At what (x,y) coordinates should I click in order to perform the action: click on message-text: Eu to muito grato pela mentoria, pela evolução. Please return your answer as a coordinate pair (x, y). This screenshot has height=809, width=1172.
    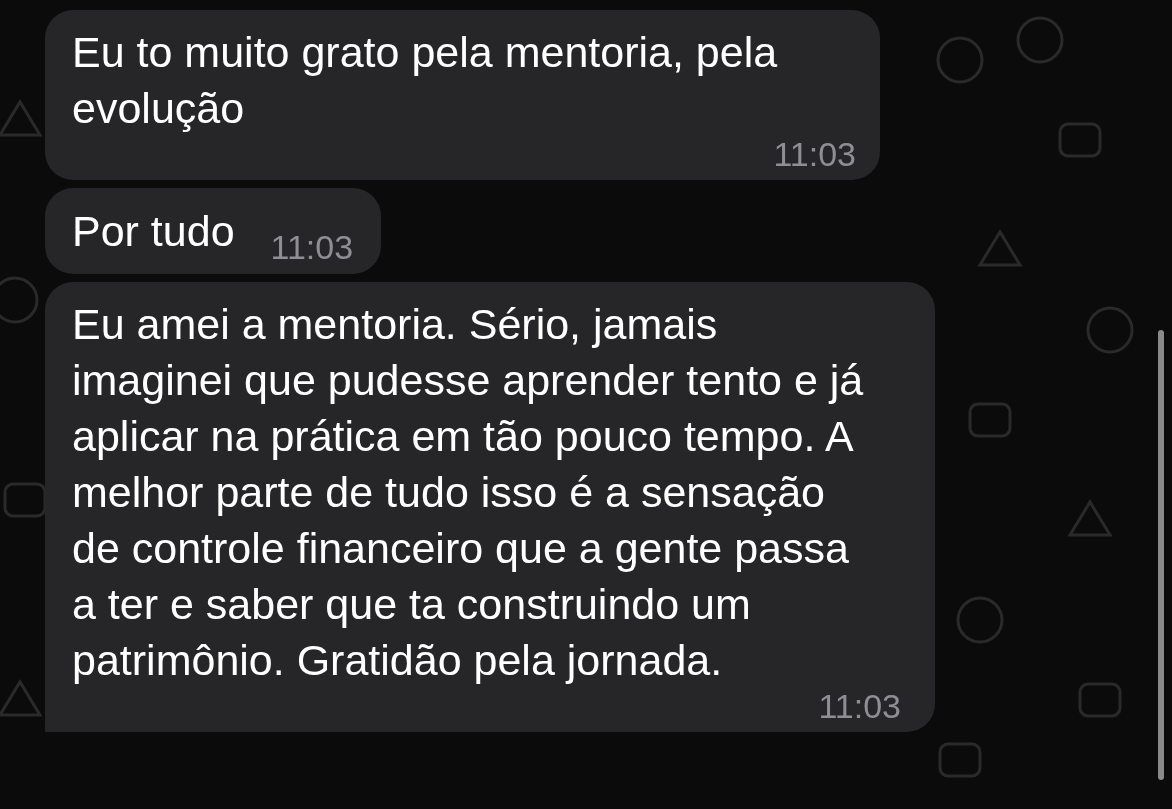
    Looking at the image, I should click on (425, 80).